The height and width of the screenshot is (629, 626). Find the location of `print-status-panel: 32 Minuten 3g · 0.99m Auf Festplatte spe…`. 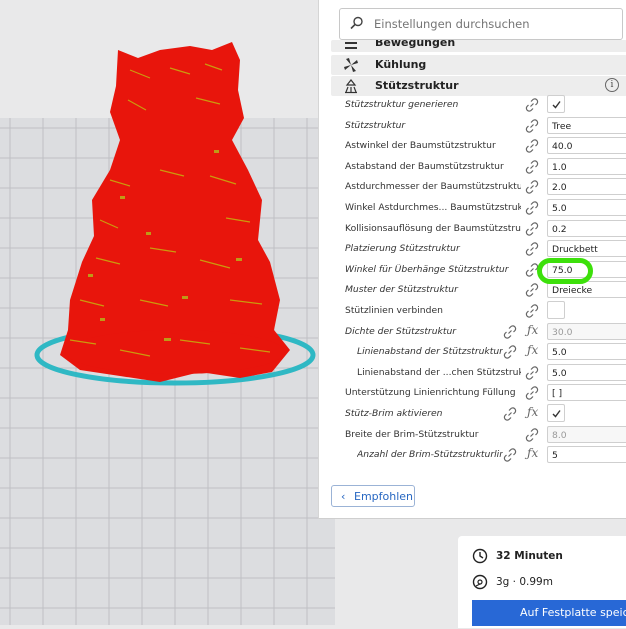

print-status-panel: 32 Minuten 3g · 0.99m Auf Festplatte spe… is located at coordinates (542, 582).